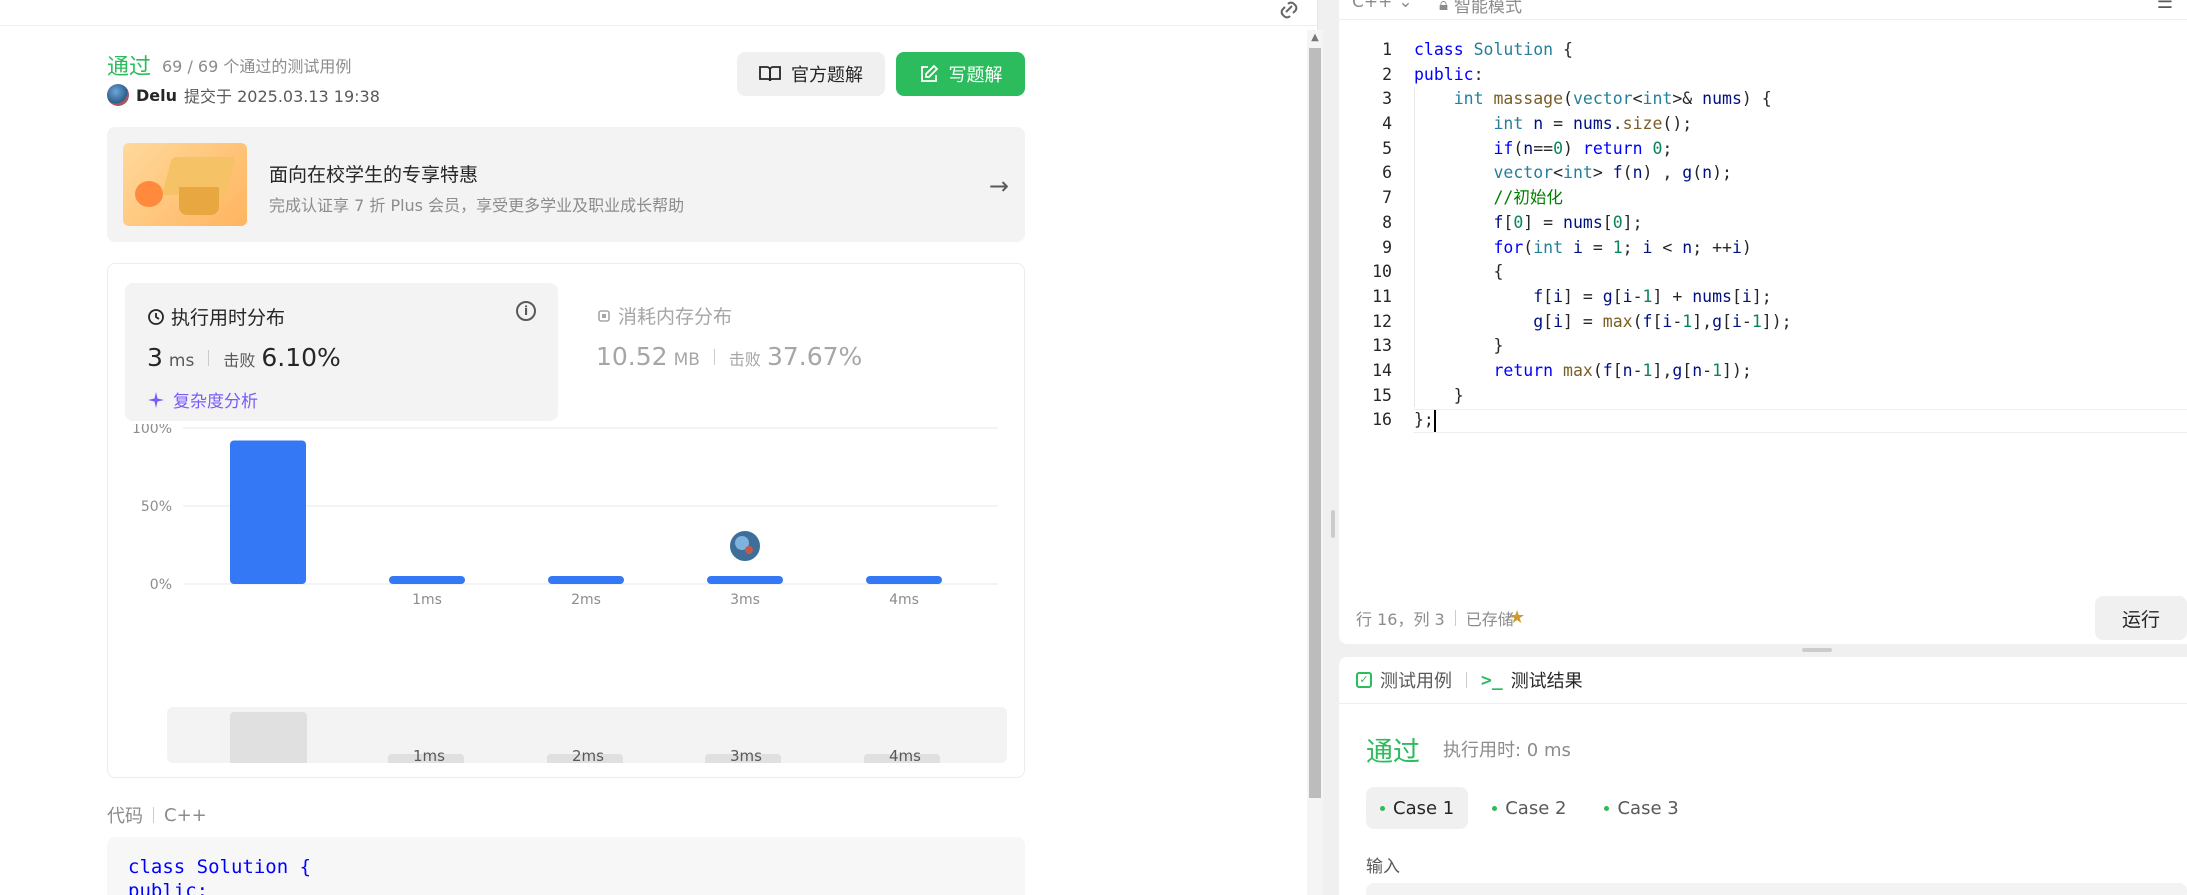 Image resolution: width=2187 pixels, height=895 pixels. I want to click on code-line: 16};, so click(1763, 420).